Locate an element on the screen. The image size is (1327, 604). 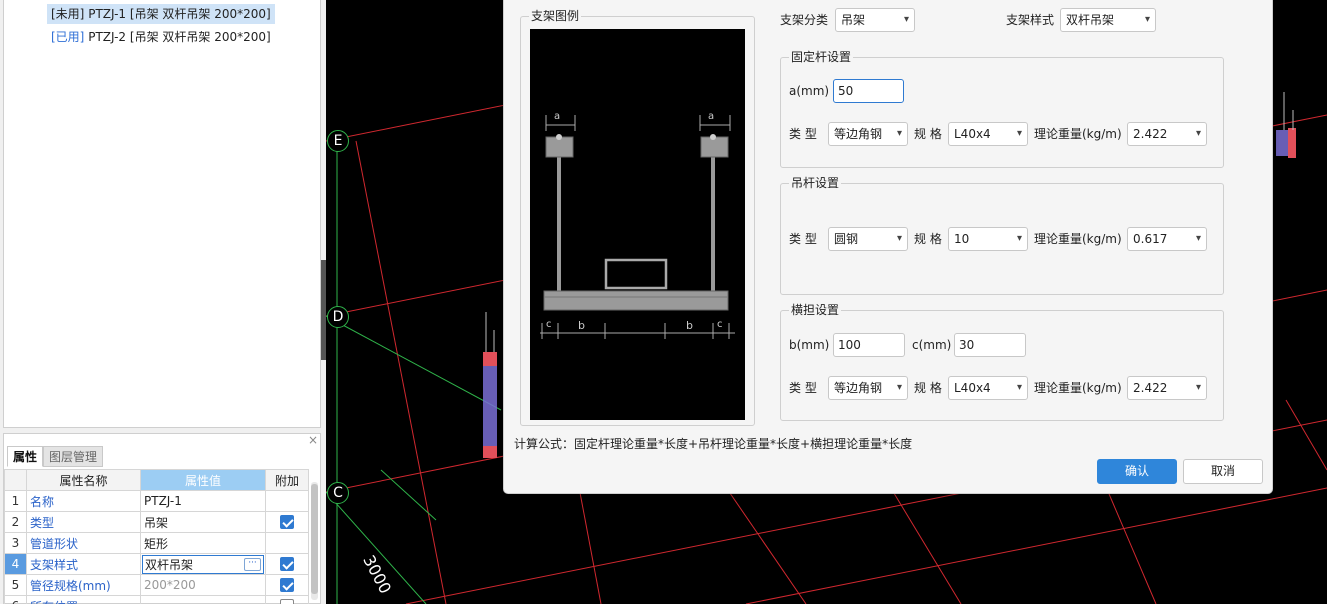
table-row: 1 名称 PTZJ-1 is located at coordinates (156, 501).